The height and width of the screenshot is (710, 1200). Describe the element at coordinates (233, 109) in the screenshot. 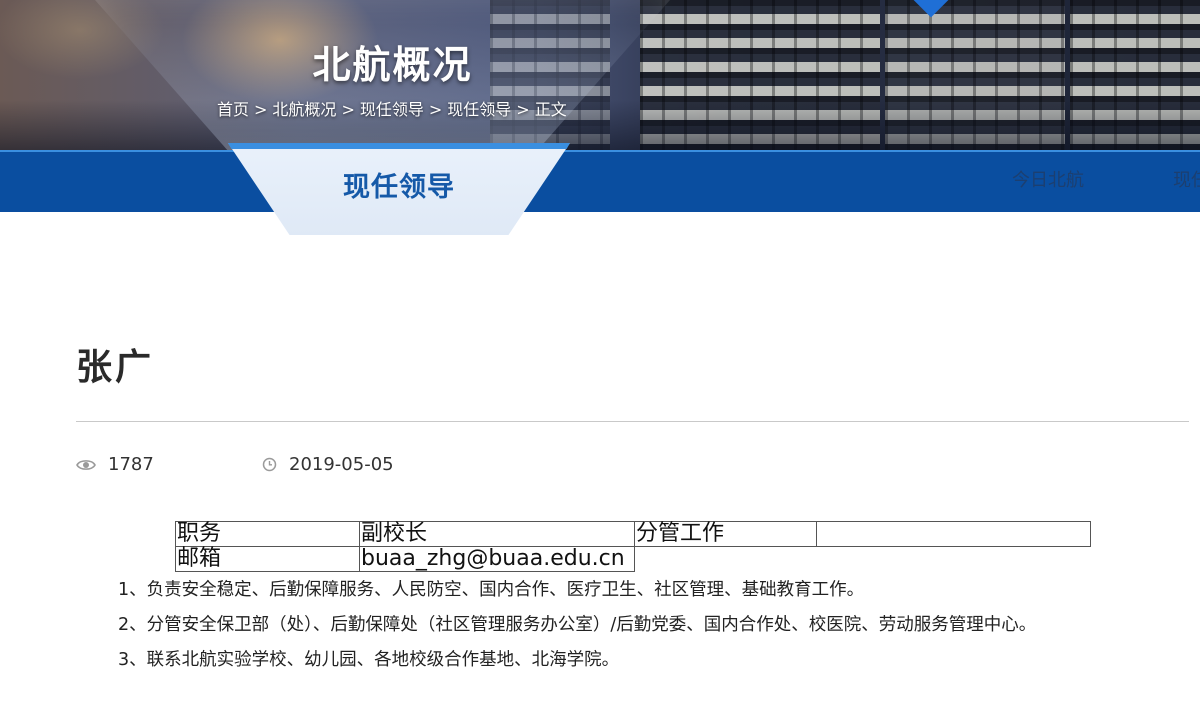

I see `breadcrumb-home: 首页` at that location.